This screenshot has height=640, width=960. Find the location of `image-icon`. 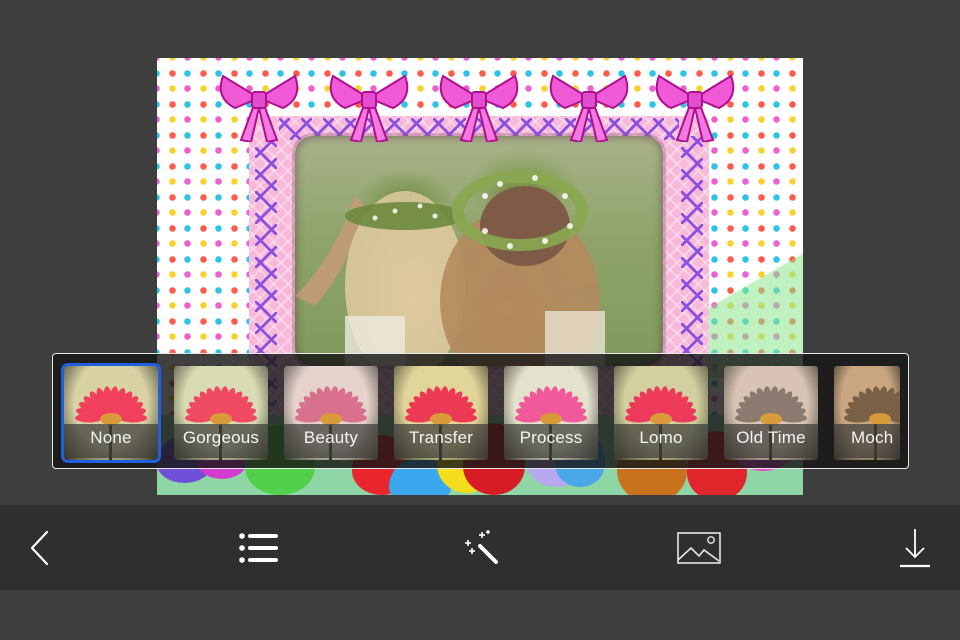

image-icon is located at coordinates (699, 548).